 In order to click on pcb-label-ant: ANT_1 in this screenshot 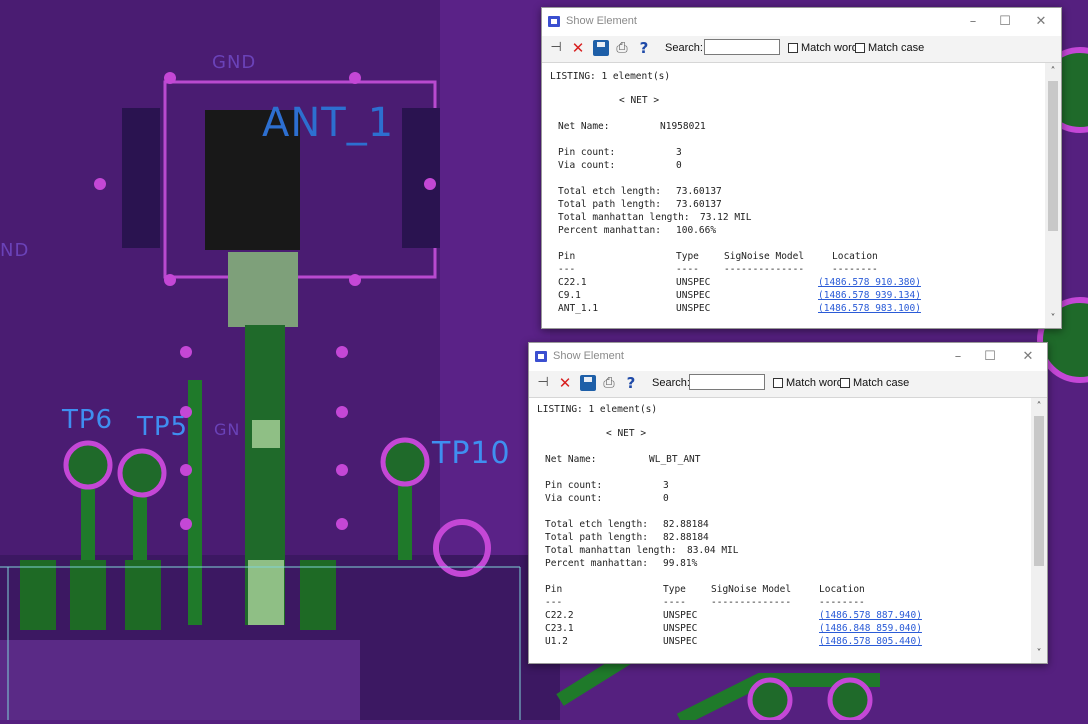, I will do `click(328, 123)`.